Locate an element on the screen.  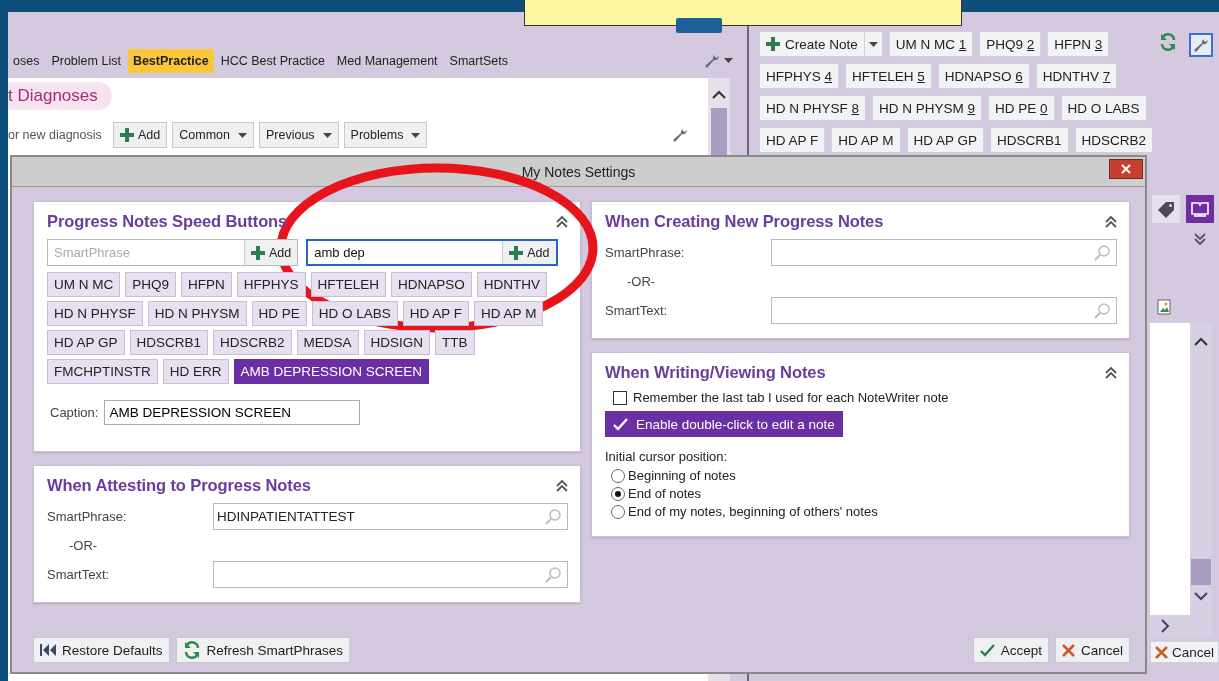
tag-icon is located at coordinates (1166, 209).